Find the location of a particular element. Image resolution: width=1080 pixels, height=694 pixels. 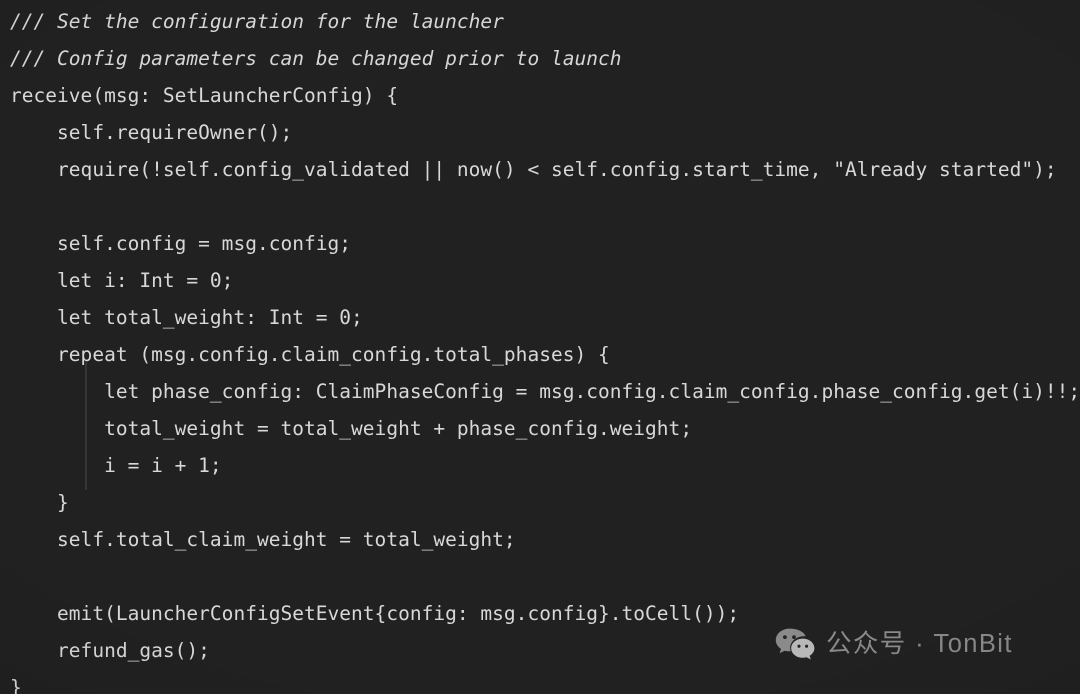

watermark-label: 公众号 · TonBit is located at coordinates (919, 643).